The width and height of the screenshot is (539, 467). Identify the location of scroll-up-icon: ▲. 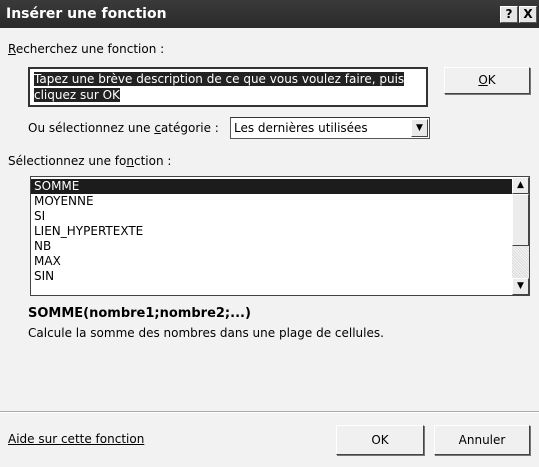
(520, 185).